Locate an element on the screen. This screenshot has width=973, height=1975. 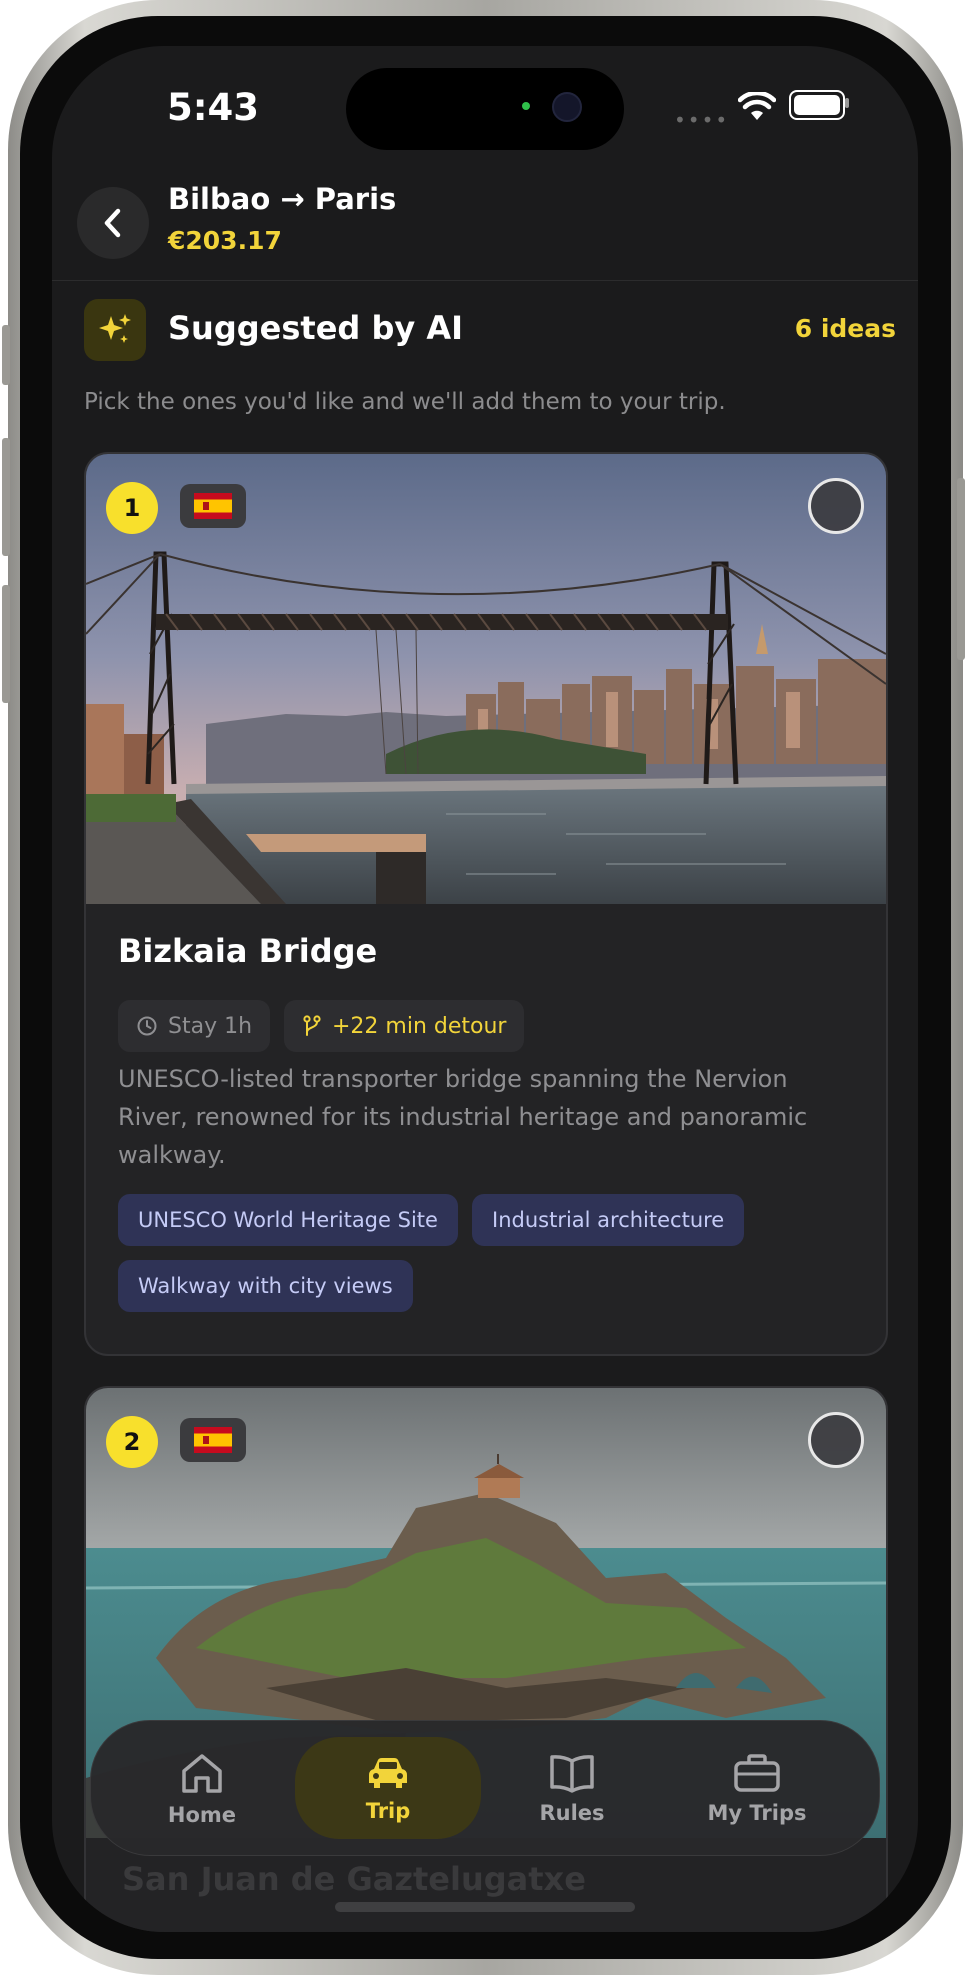
home-icon is located at coordinates (202, 1773).